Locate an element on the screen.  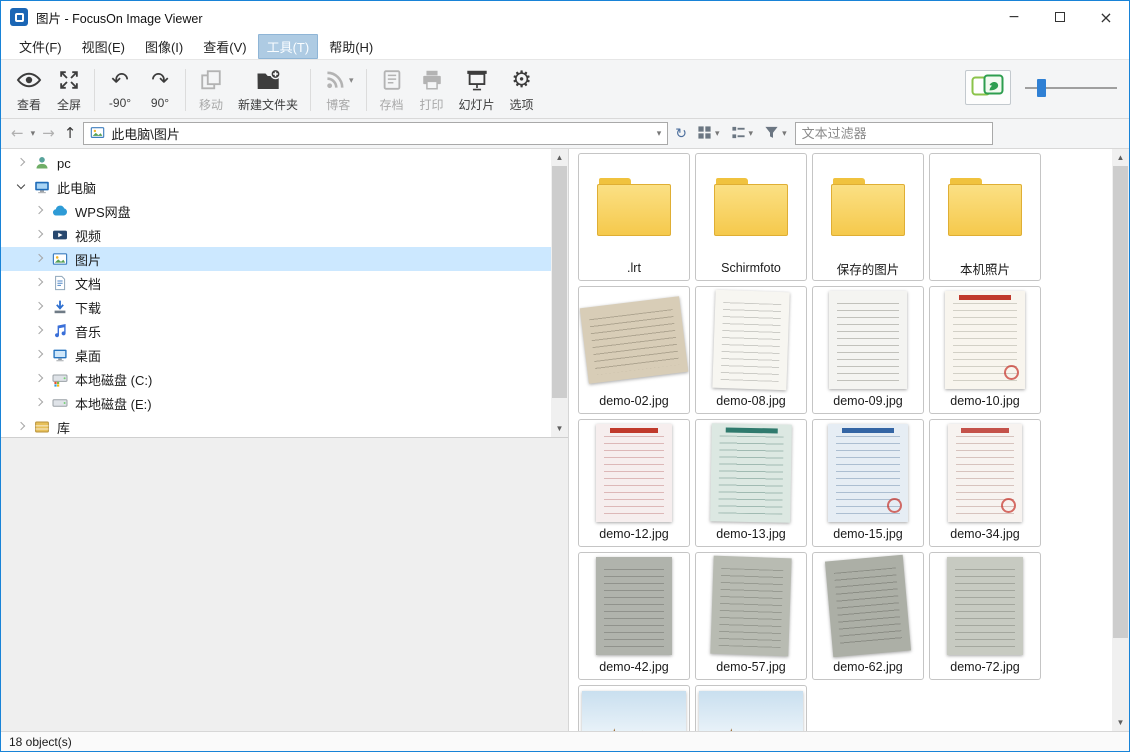
maximize-button is located at coordinates (1060, 17).